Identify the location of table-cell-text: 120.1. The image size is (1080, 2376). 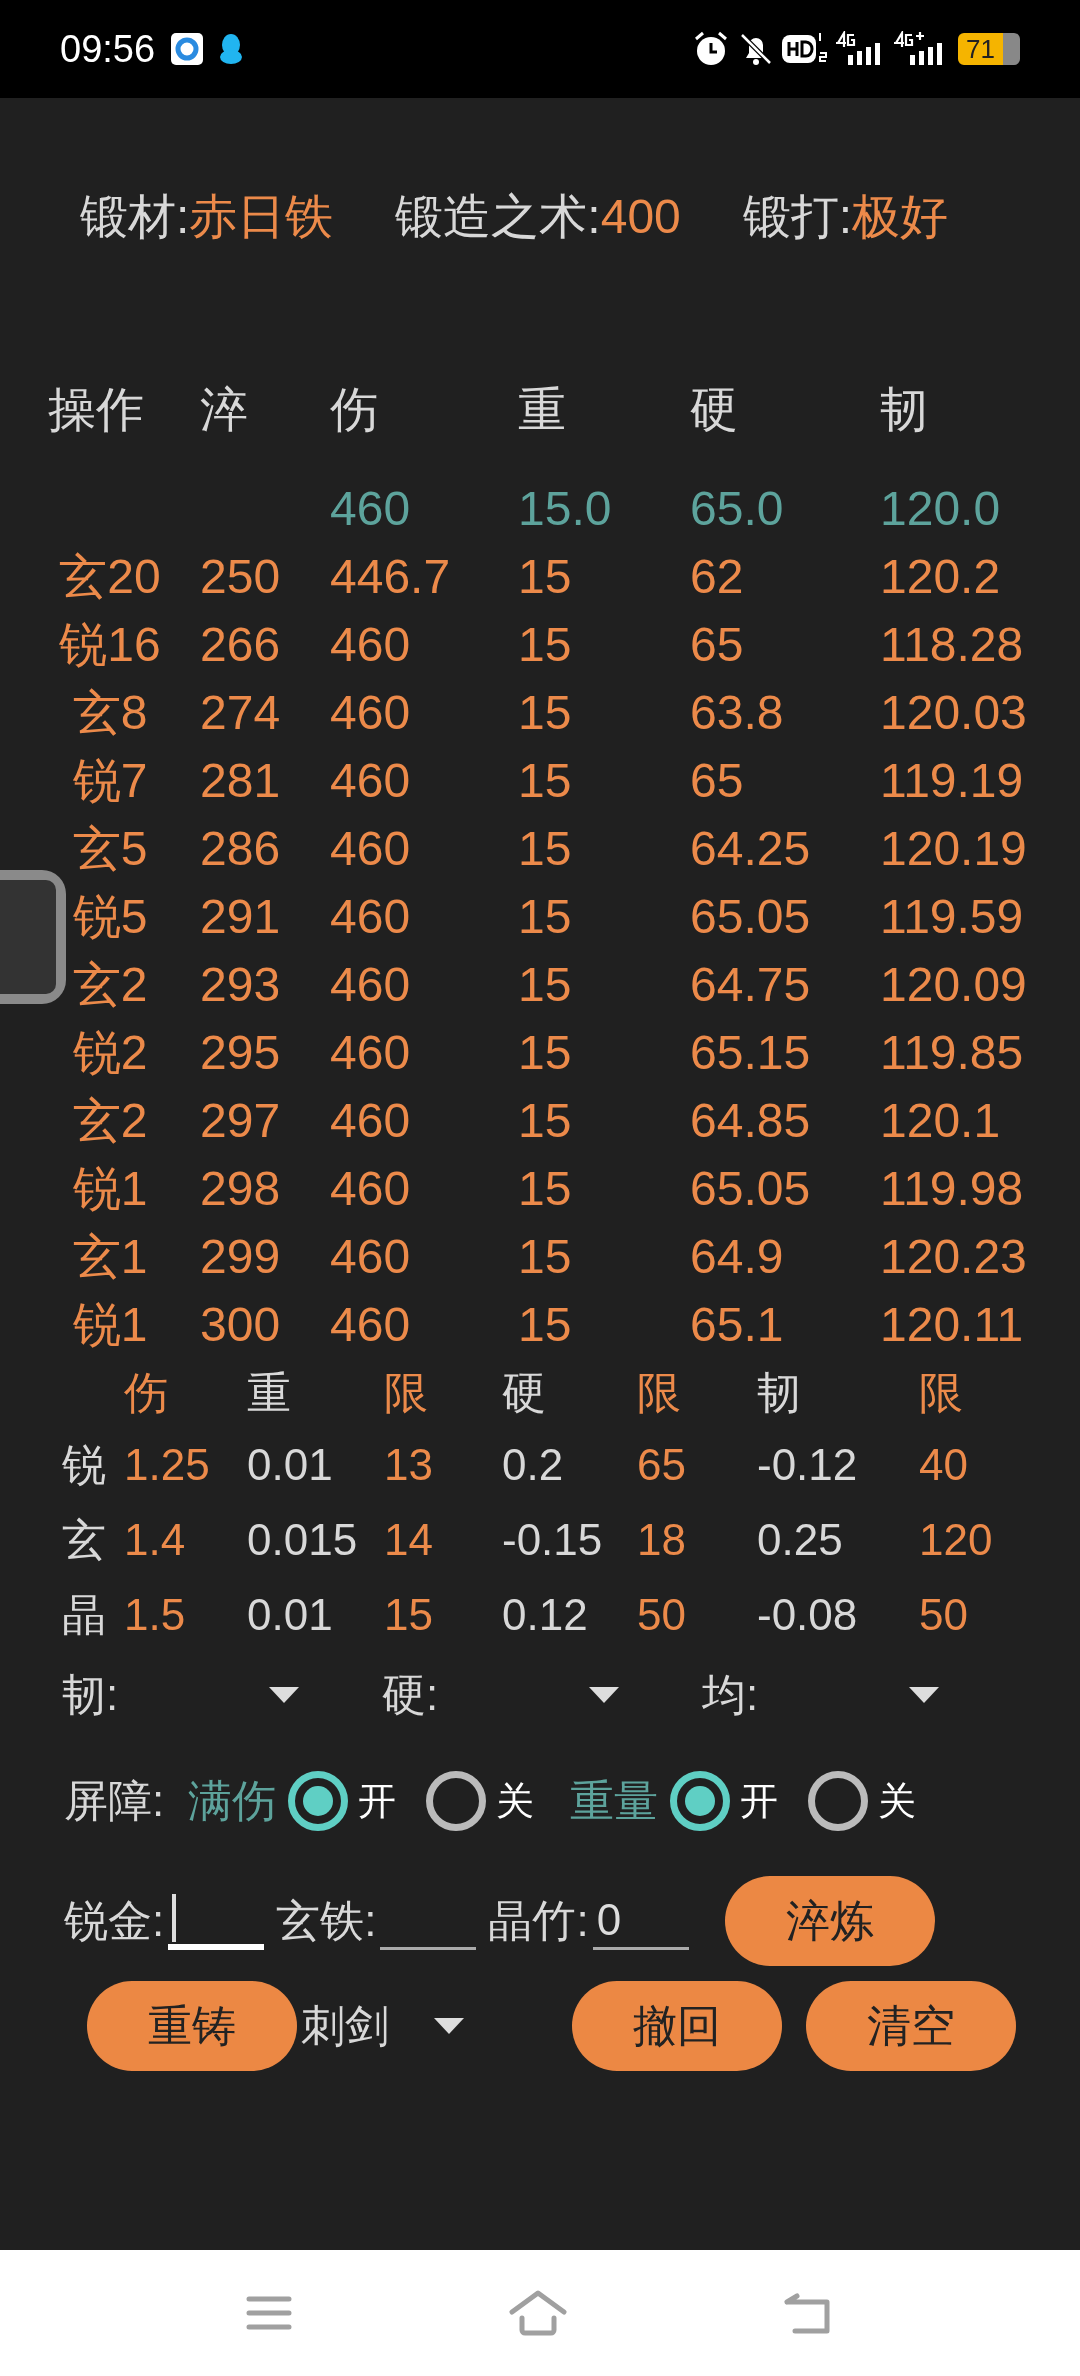
(941, 1121).